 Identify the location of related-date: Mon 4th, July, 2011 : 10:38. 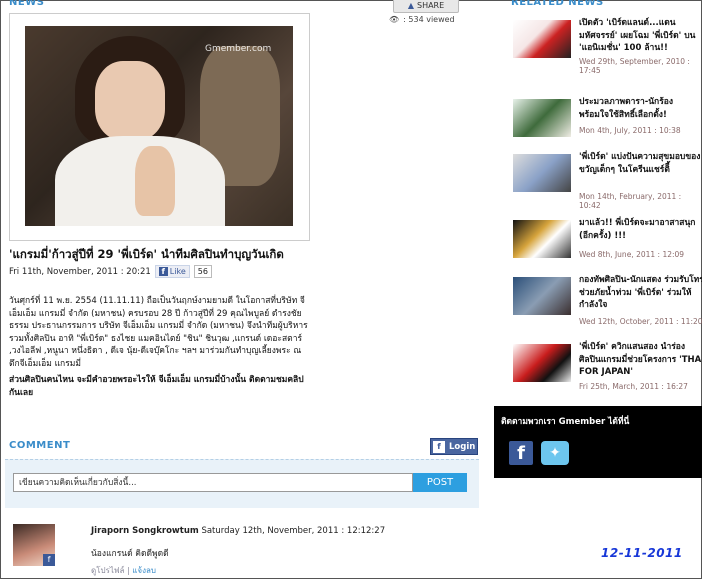
(630, 130).